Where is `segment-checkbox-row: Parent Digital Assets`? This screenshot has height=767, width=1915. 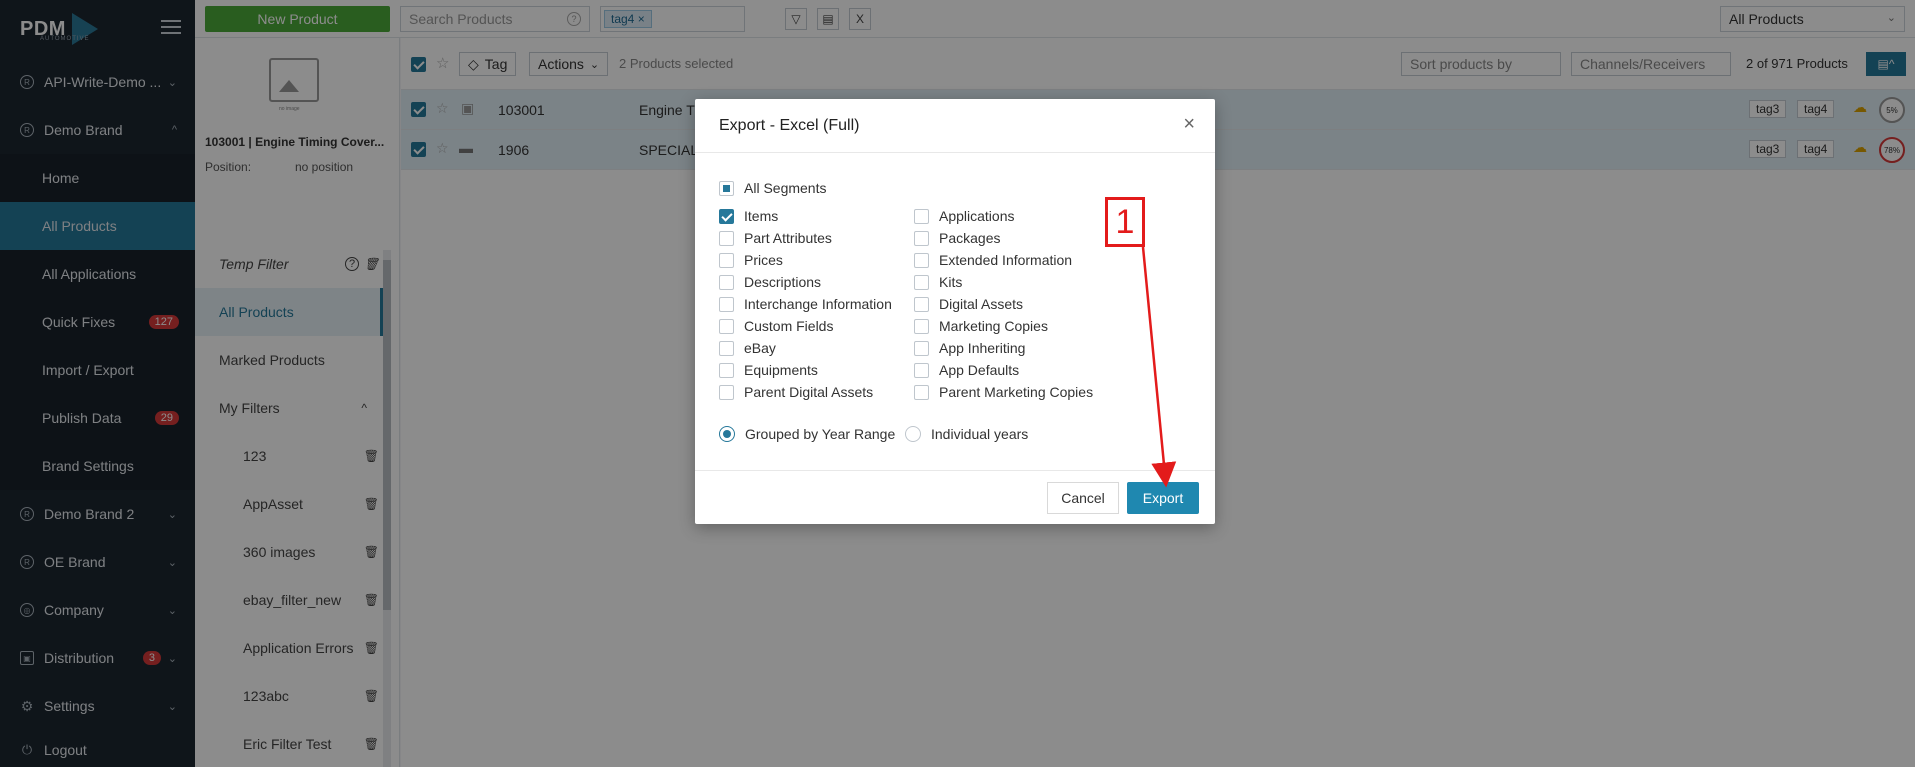 segment-checkbox-row: Parent Digital Assets is located at coordinates (796, 392).